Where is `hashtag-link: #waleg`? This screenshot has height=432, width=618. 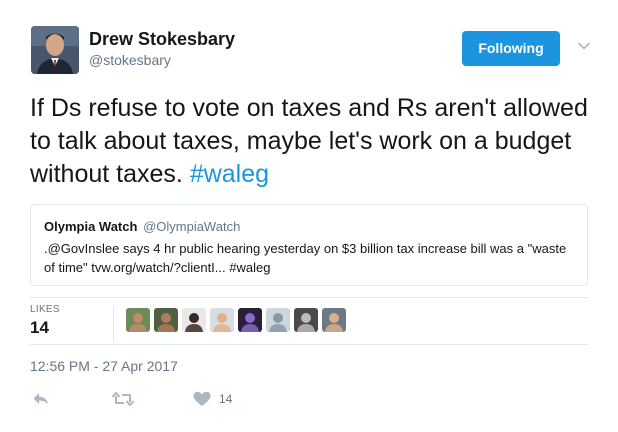 hashtag-link: #waleg is located at coordinates (229, 174).